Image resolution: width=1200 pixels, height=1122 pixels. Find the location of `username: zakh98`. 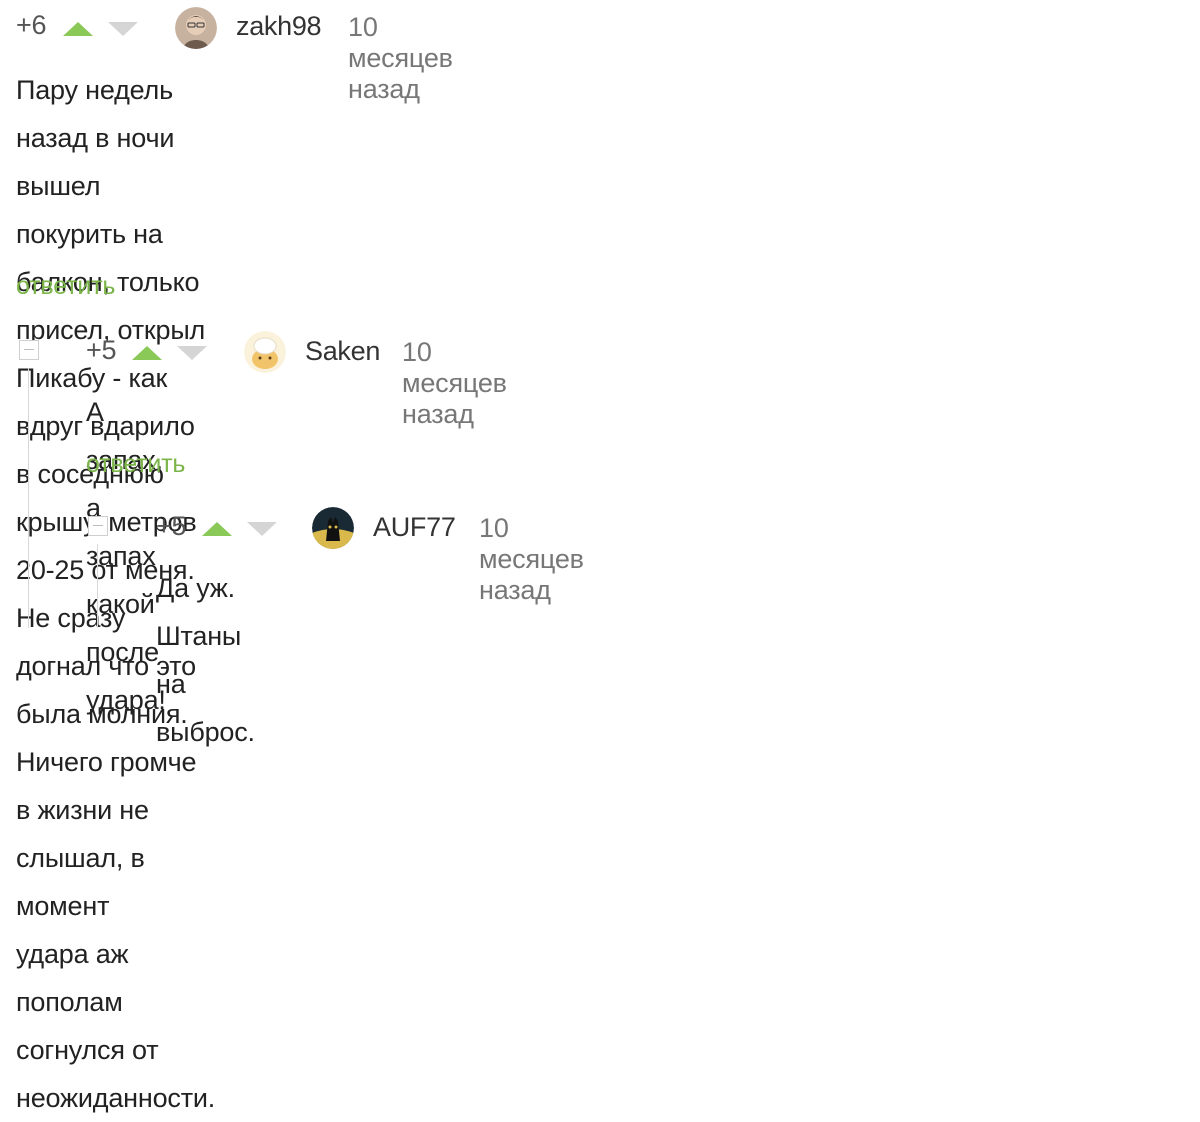

username: zakh98 is located at coordinates (279, 26).